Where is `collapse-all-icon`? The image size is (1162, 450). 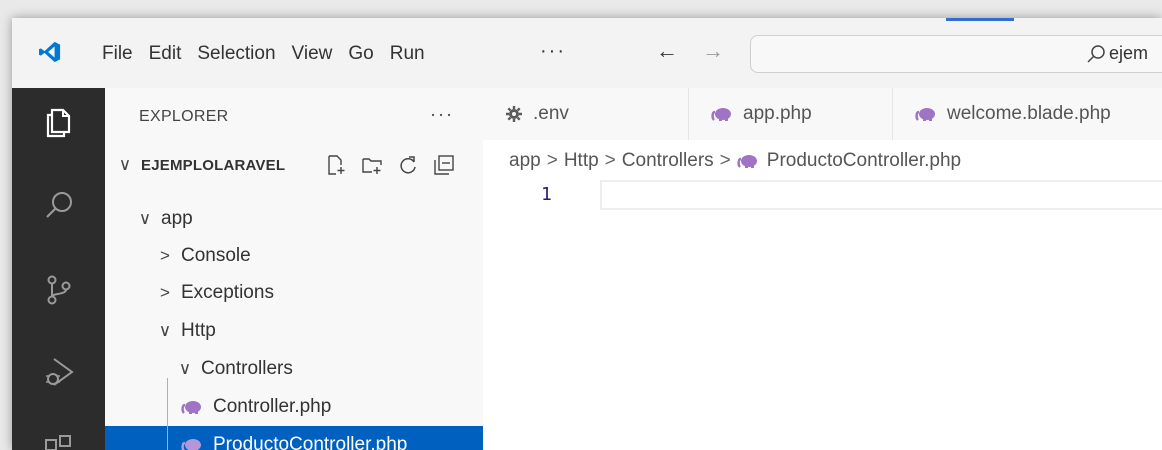
collapse-all-icon is located at coordinates (444, 165).